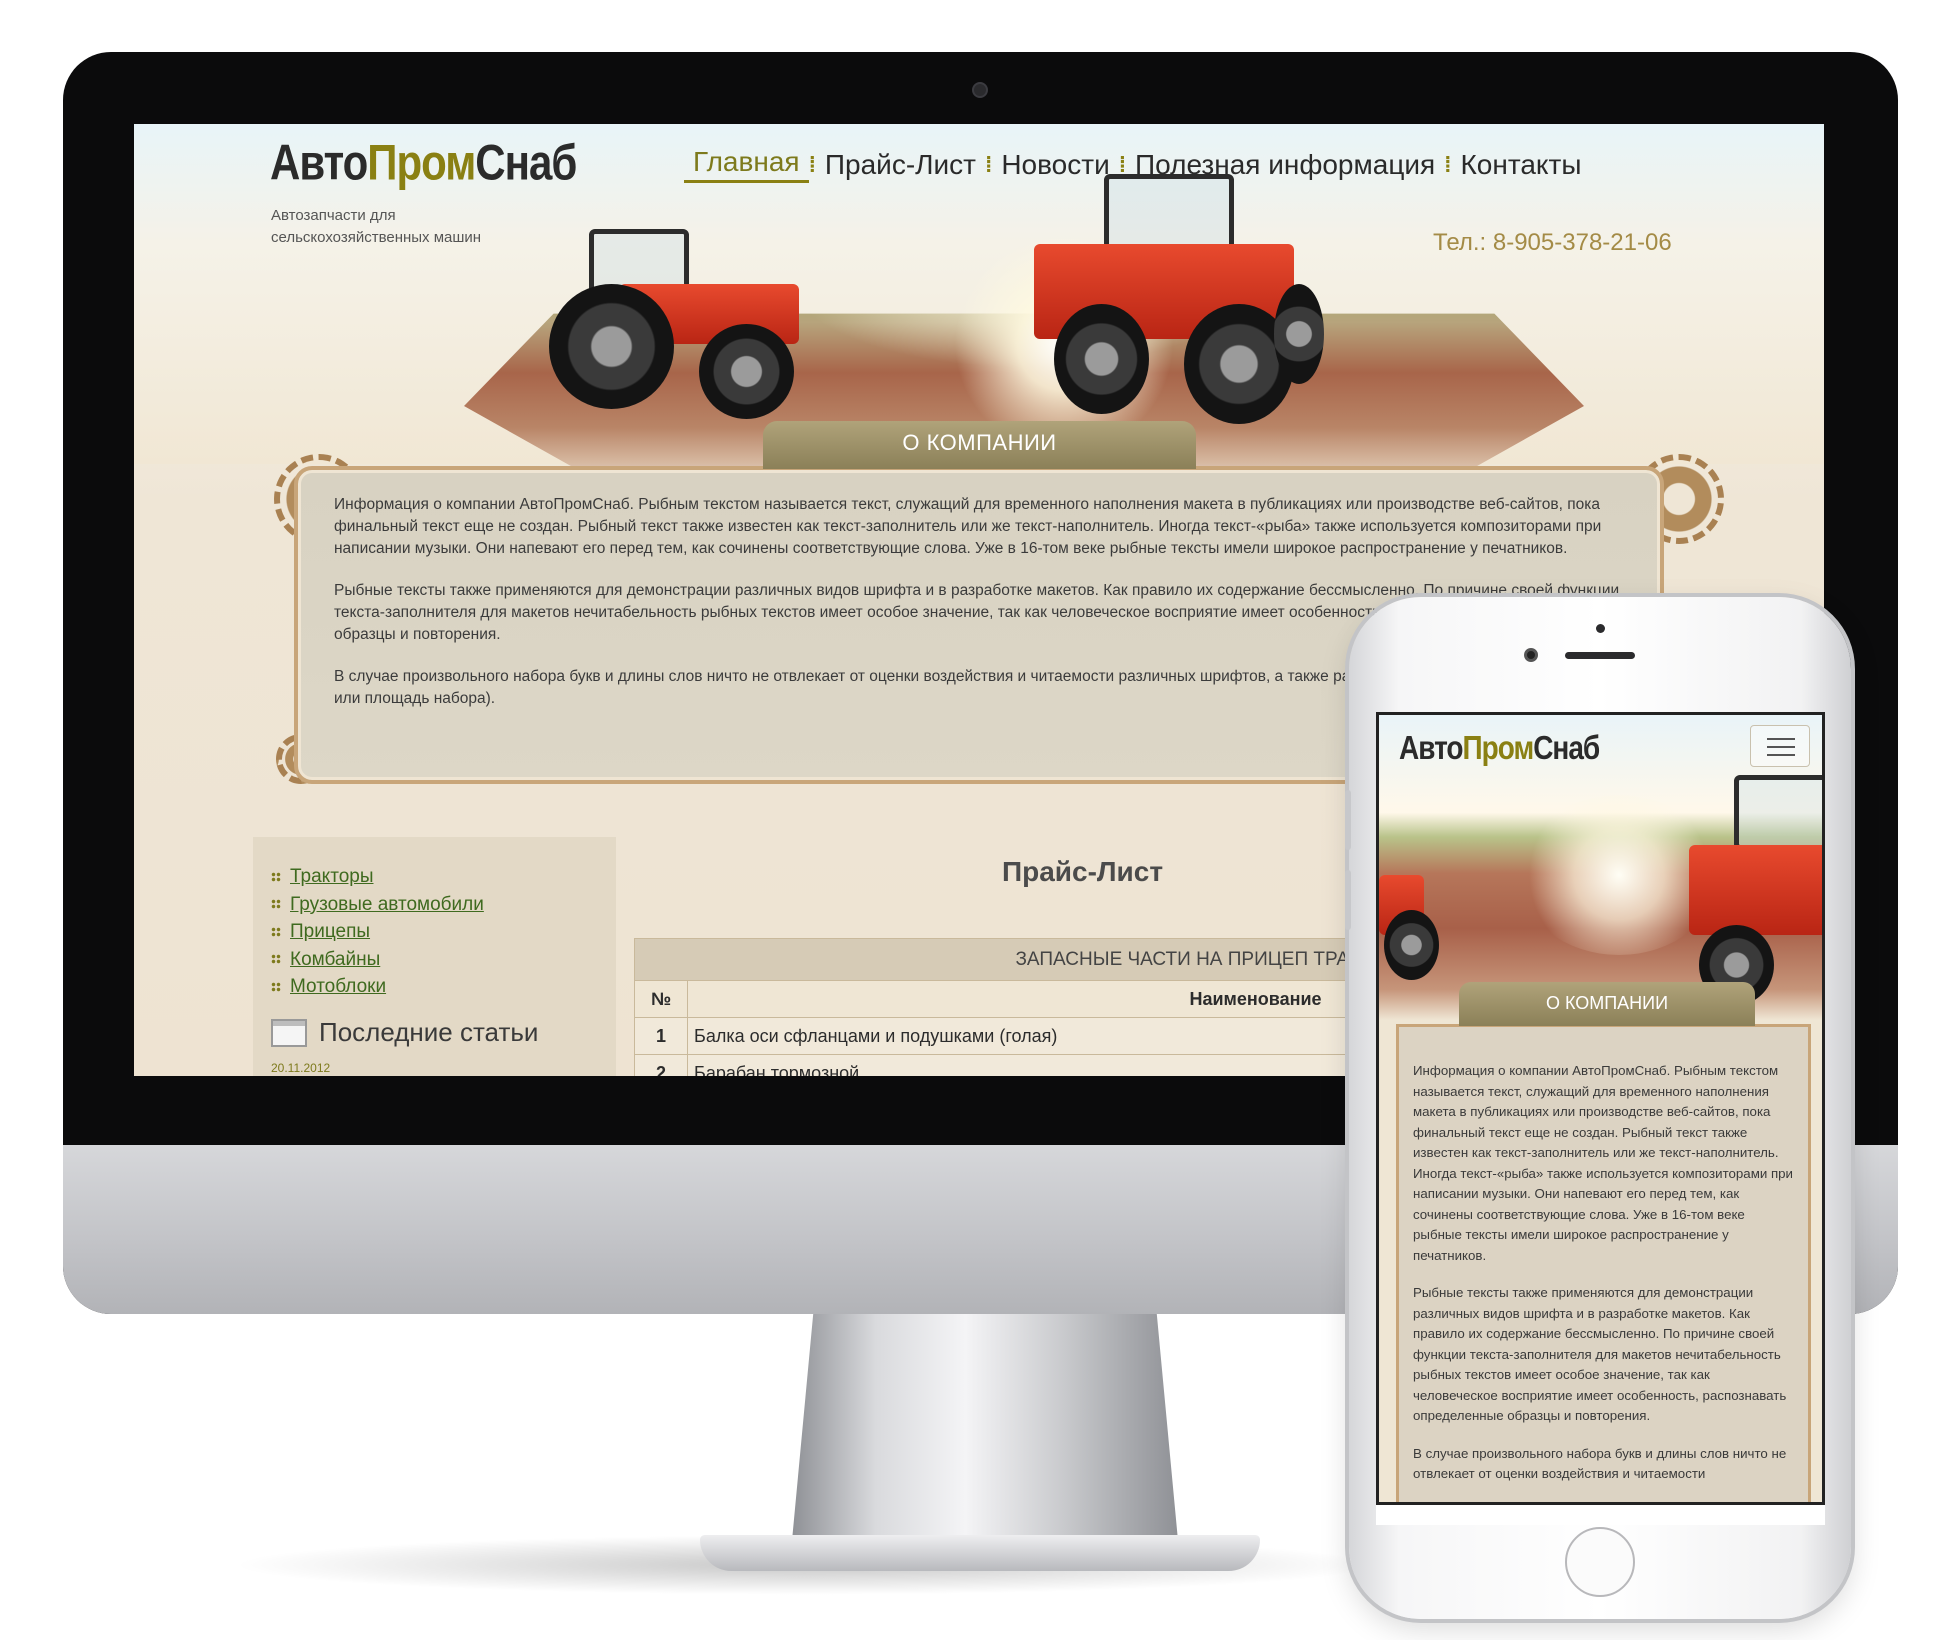 The height and width of the screenshot is (1640, 1960). Describe the element at coordinates (377, 960) in the screenshot. I see `category-link-combines: Комбайны` at that location.